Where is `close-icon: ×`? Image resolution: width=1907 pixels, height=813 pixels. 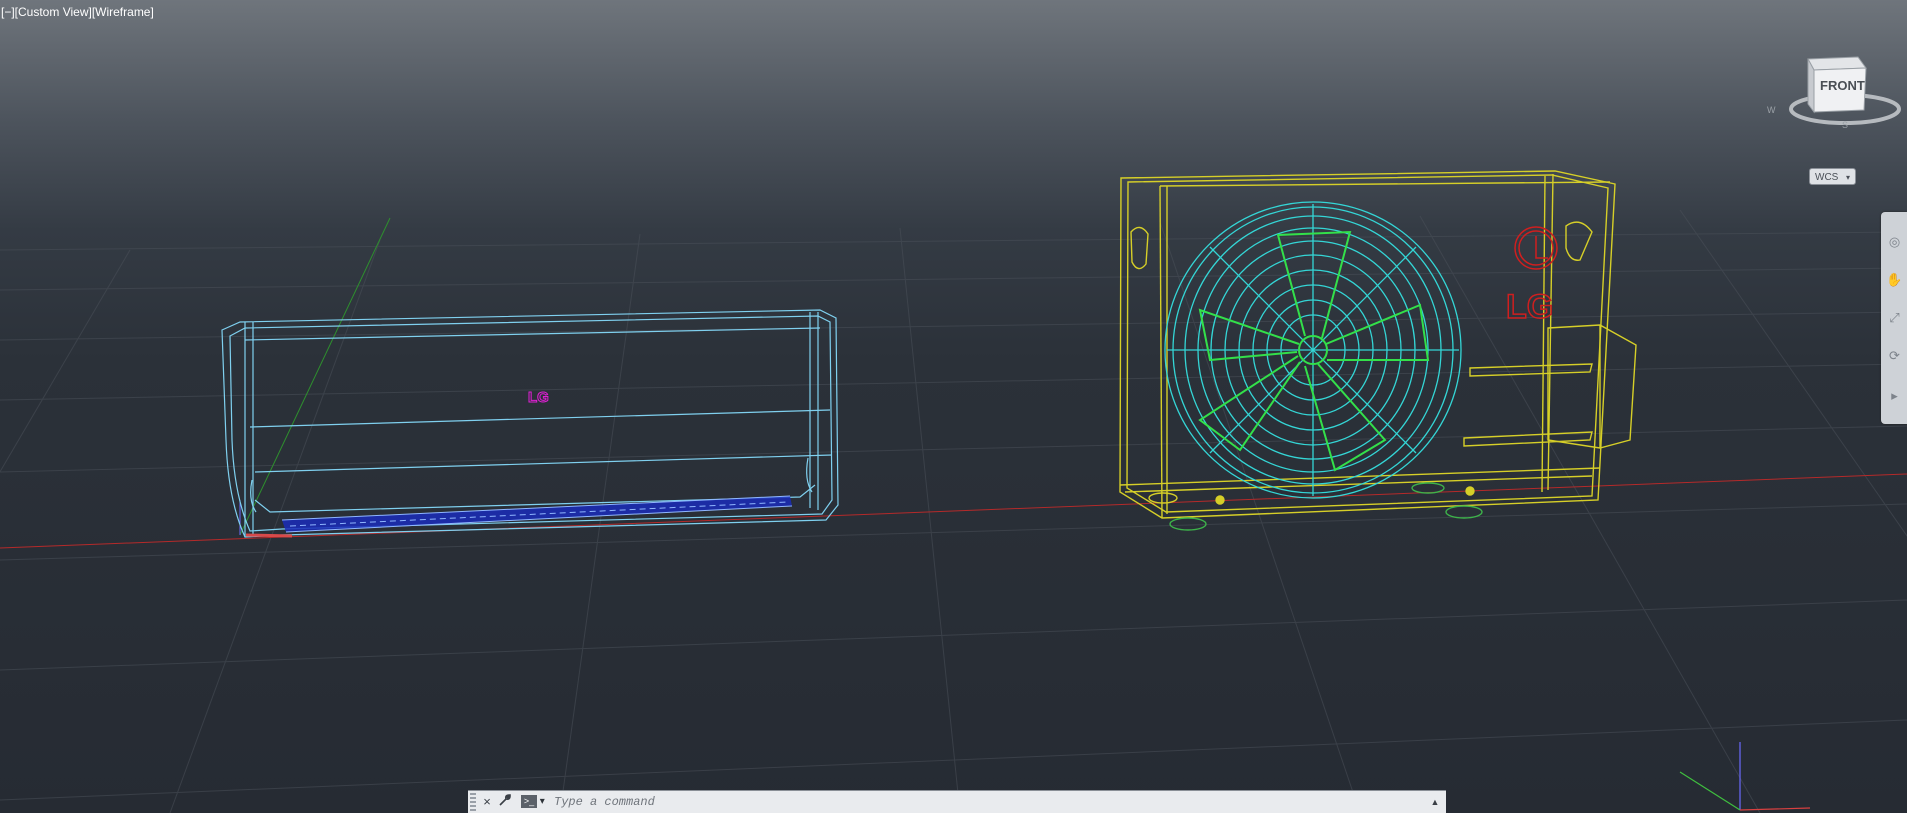
close-icon: × is located at coordinates (487, 802).